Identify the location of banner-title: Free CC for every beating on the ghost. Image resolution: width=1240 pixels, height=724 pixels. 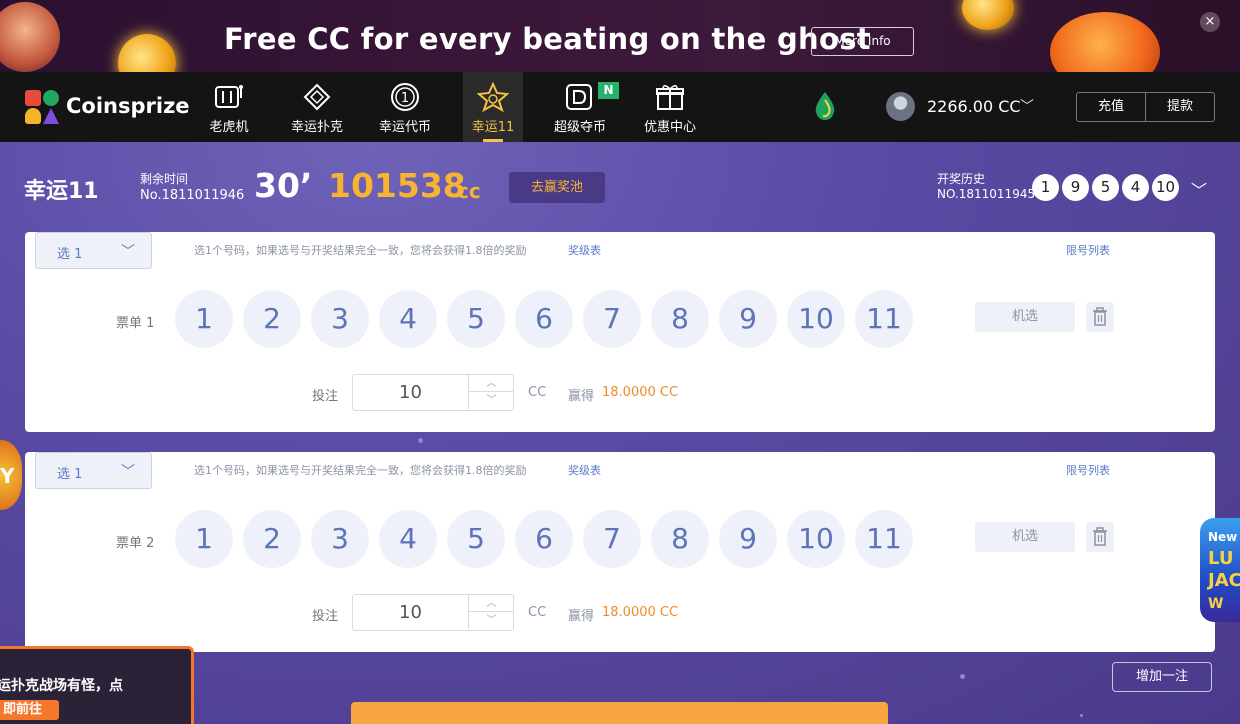
(547, 39).